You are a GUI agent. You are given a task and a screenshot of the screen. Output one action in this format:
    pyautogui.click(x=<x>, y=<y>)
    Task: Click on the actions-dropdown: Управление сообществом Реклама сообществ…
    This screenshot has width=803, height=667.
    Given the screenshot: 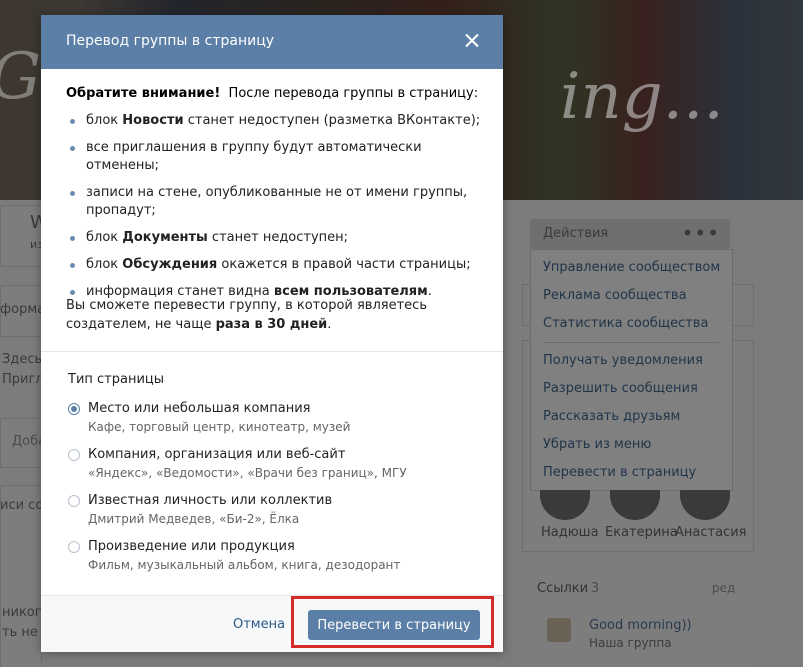 What is the action you would take?
    pyautogui.click(x=631, y=370)
    